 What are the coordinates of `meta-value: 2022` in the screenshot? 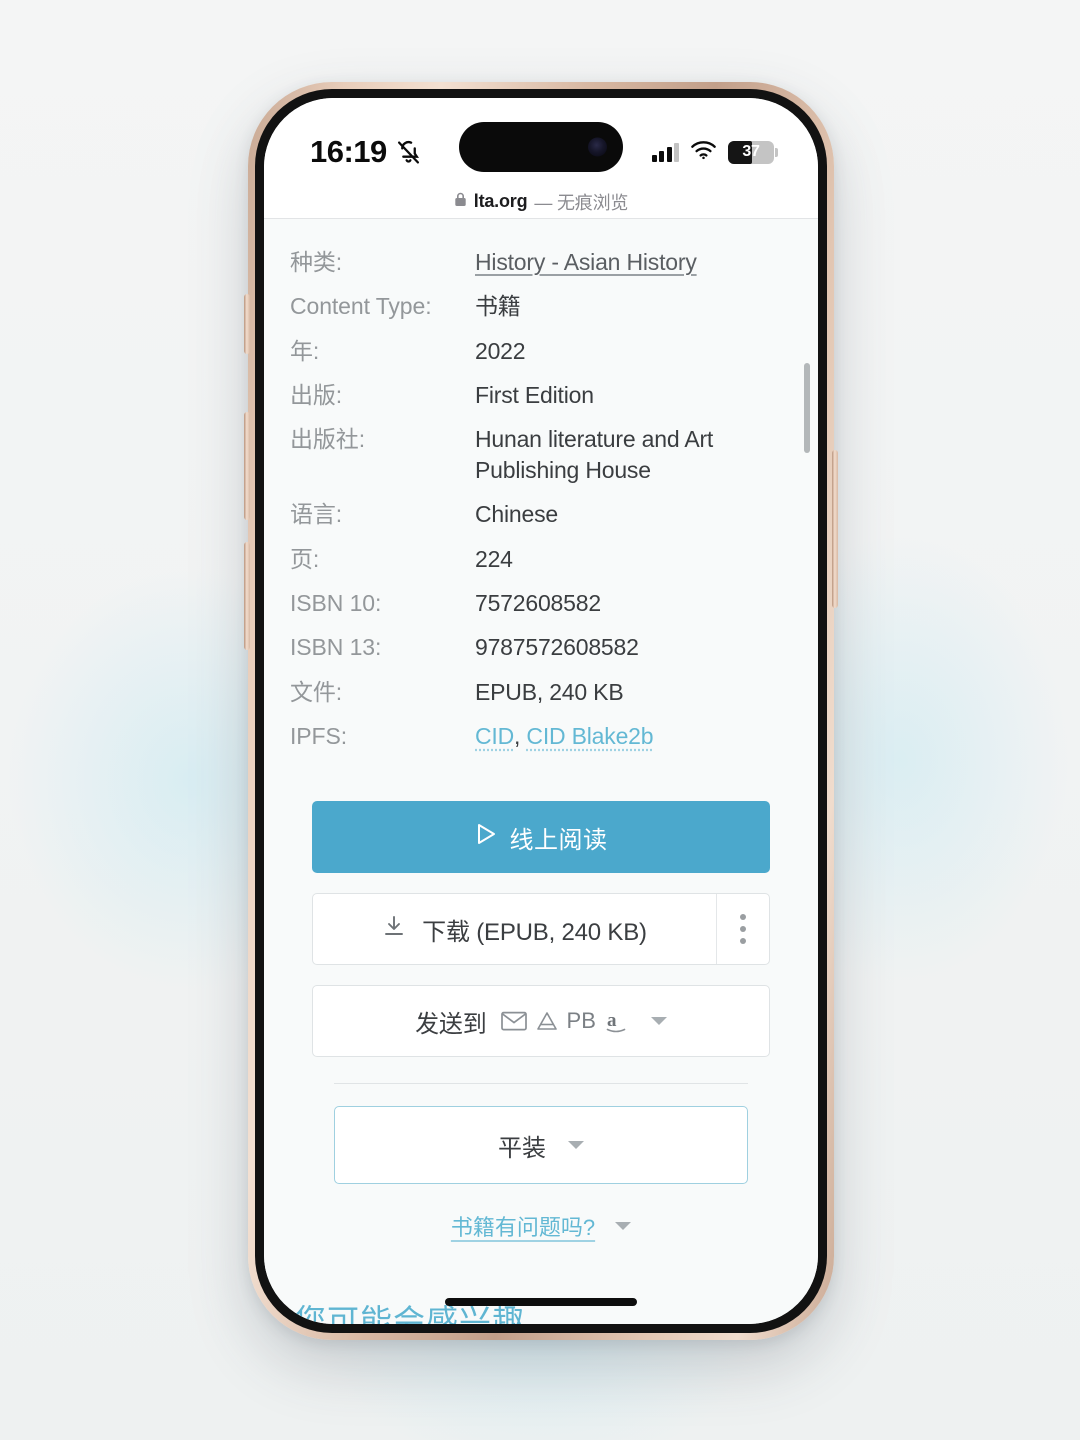 It's located at (500, 350).